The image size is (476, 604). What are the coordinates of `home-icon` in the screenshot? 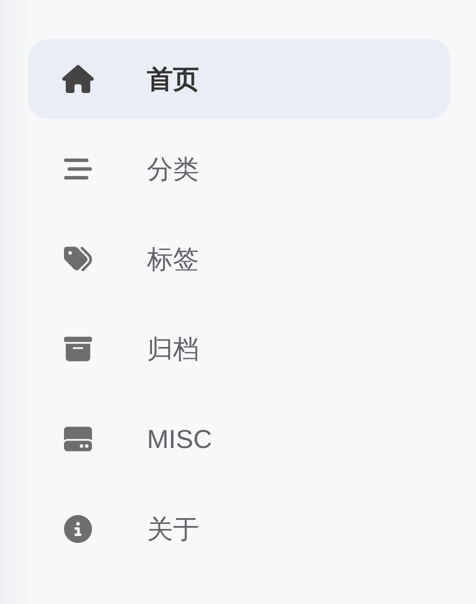 It's located at (78, 79).